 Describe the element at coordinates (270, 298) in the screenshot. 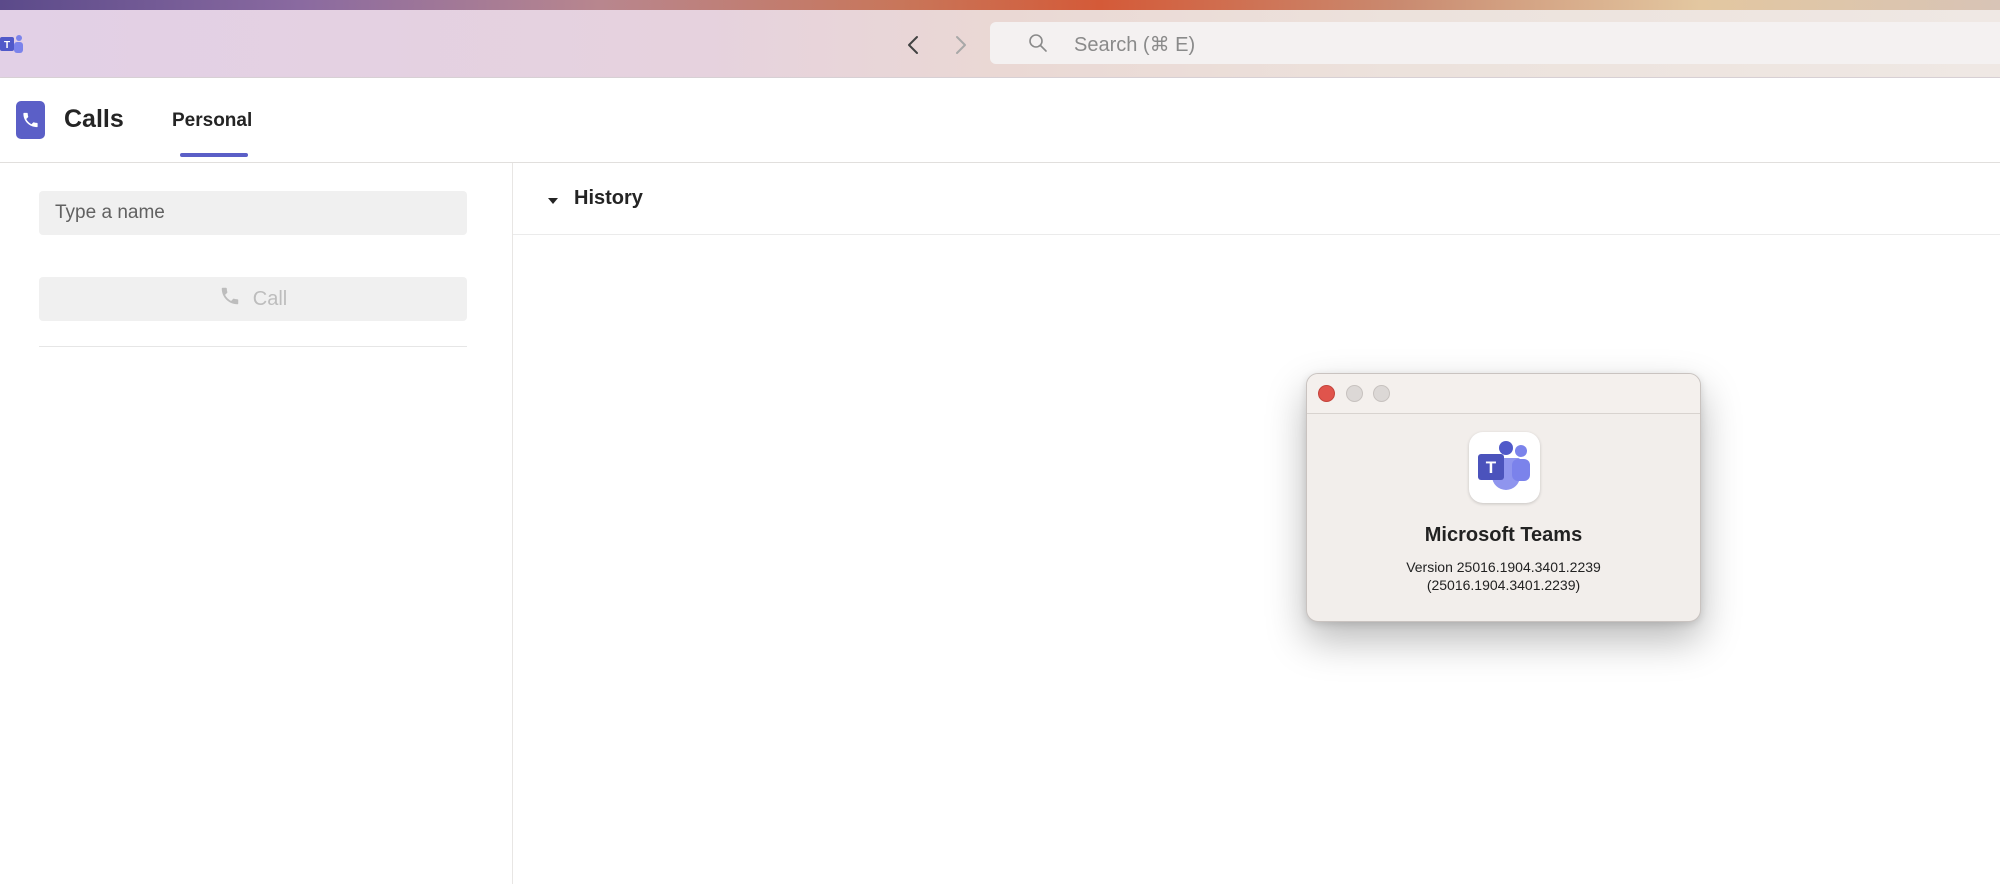

I see `call-button-label: Call` at that location.